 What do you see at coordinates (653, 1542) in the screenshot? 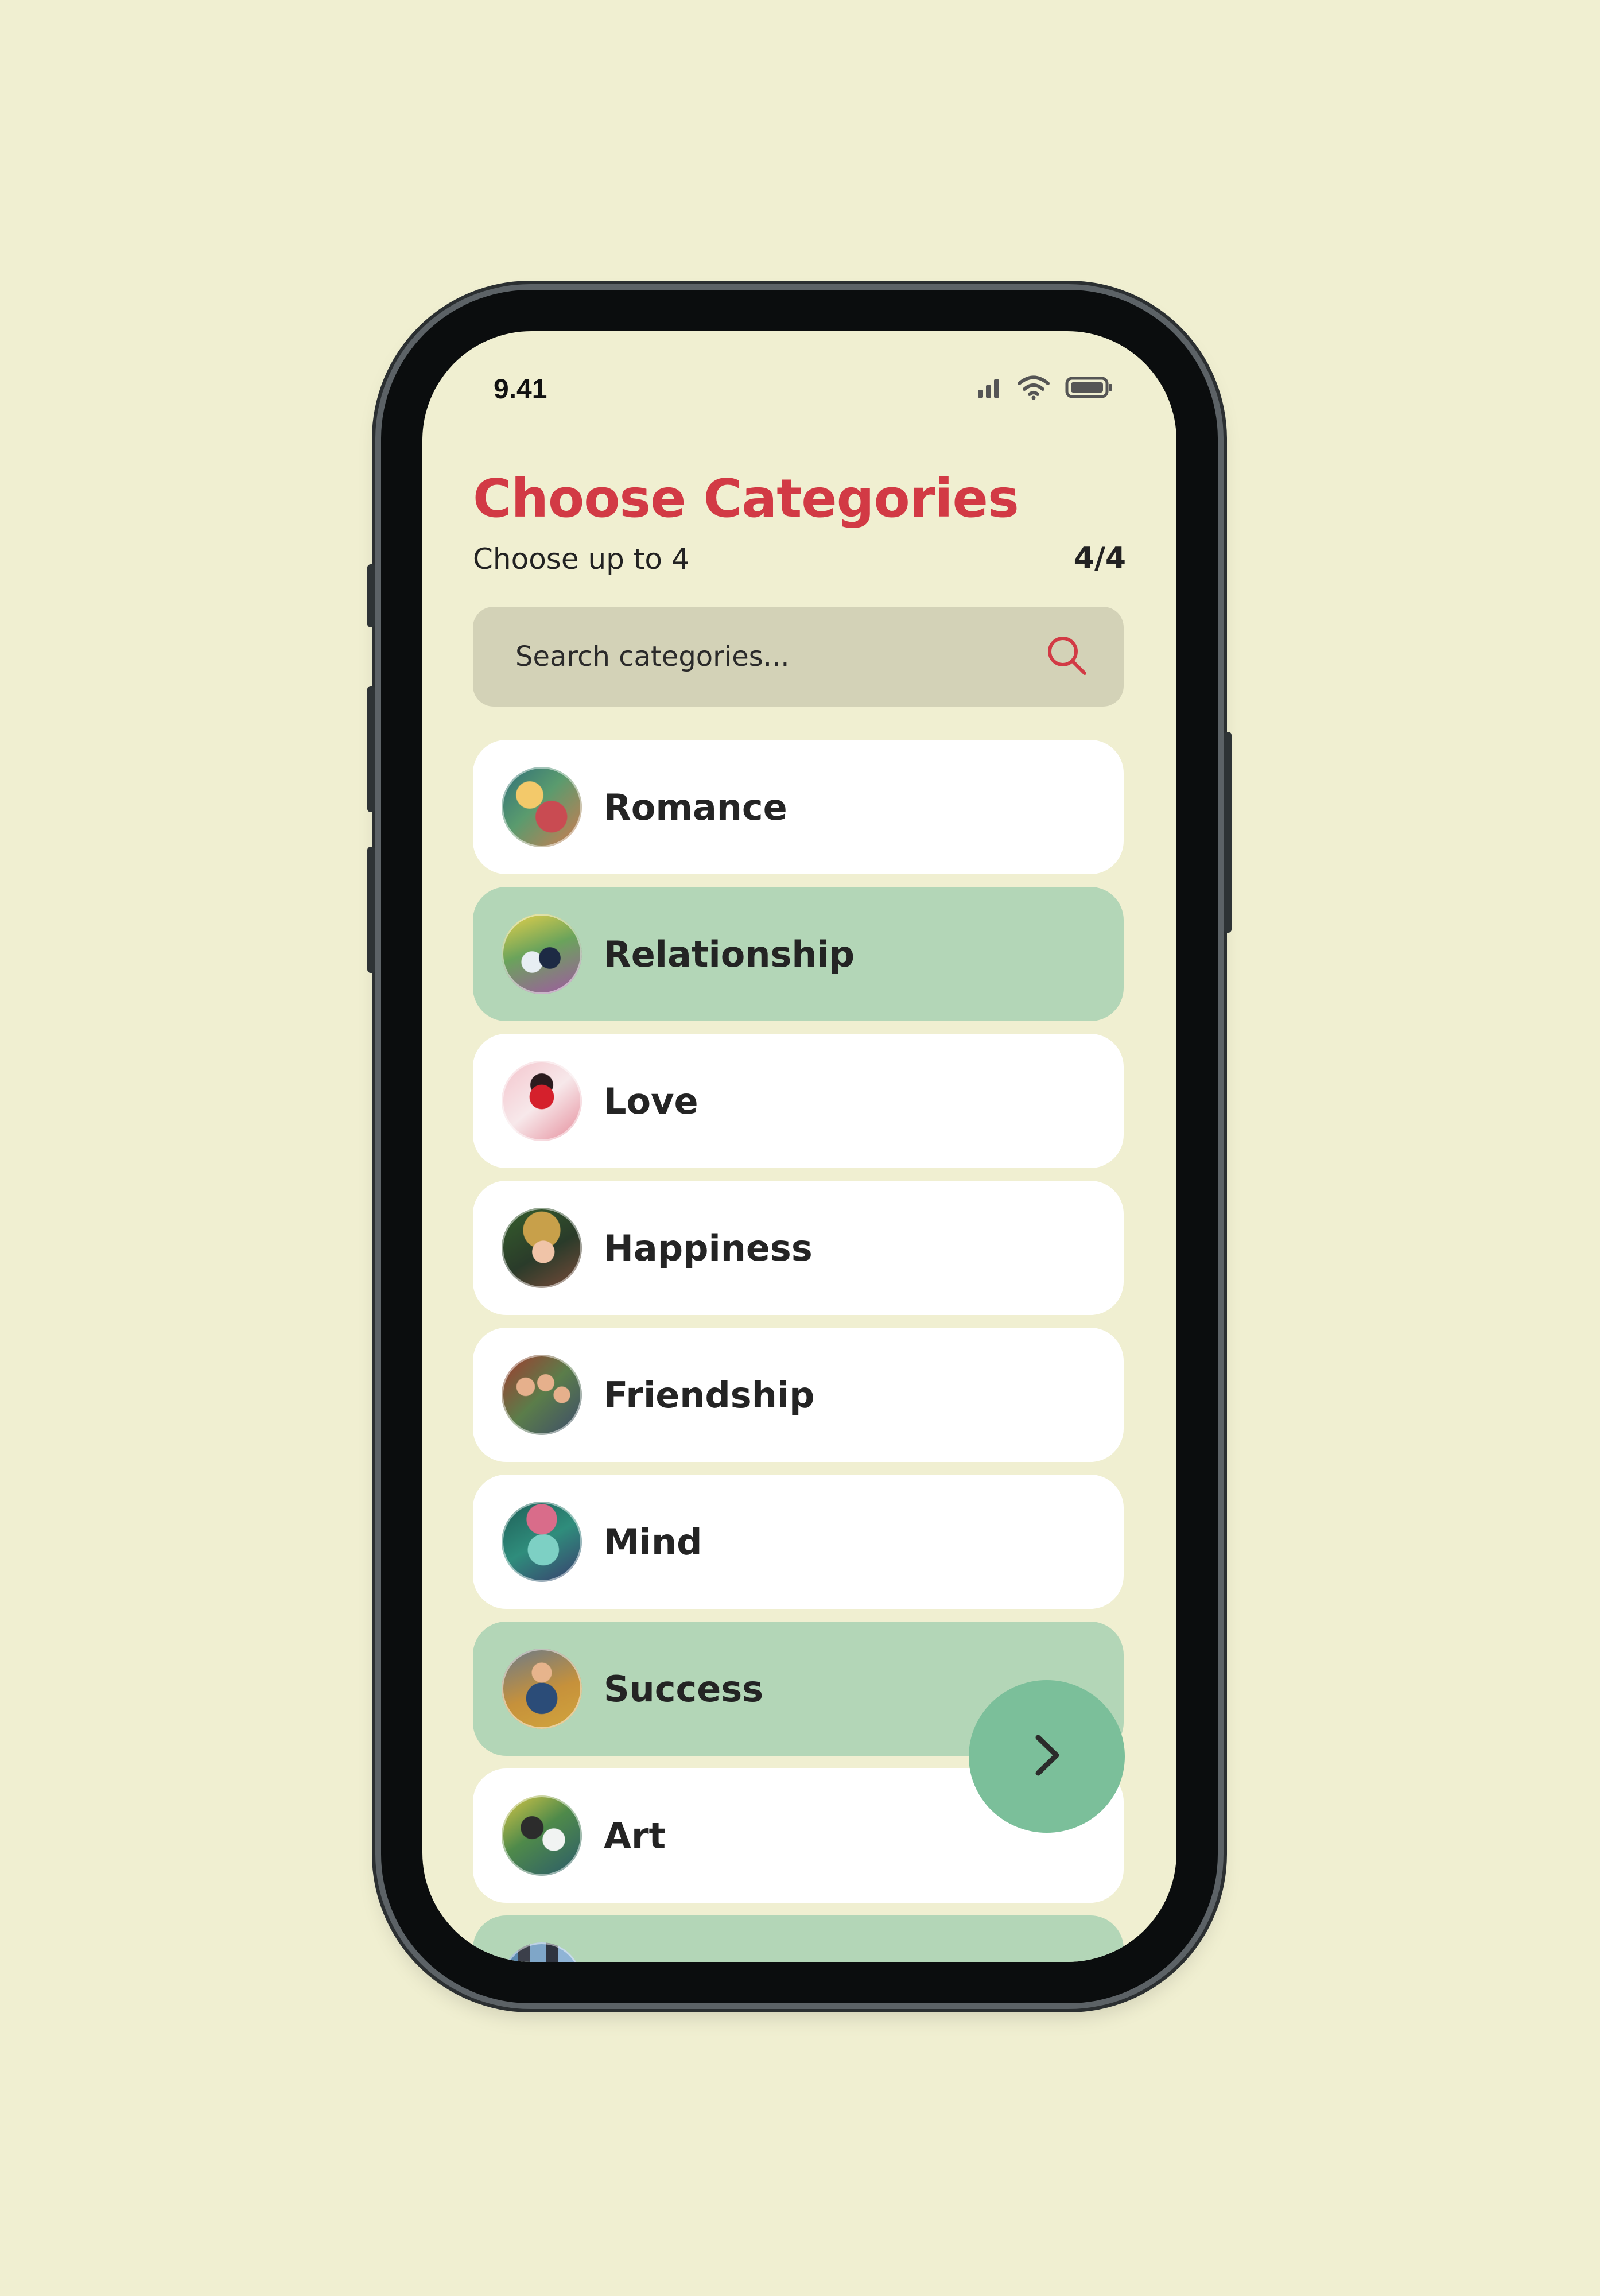
I see `category-label: Mind` at bounding box center [653, 1542].